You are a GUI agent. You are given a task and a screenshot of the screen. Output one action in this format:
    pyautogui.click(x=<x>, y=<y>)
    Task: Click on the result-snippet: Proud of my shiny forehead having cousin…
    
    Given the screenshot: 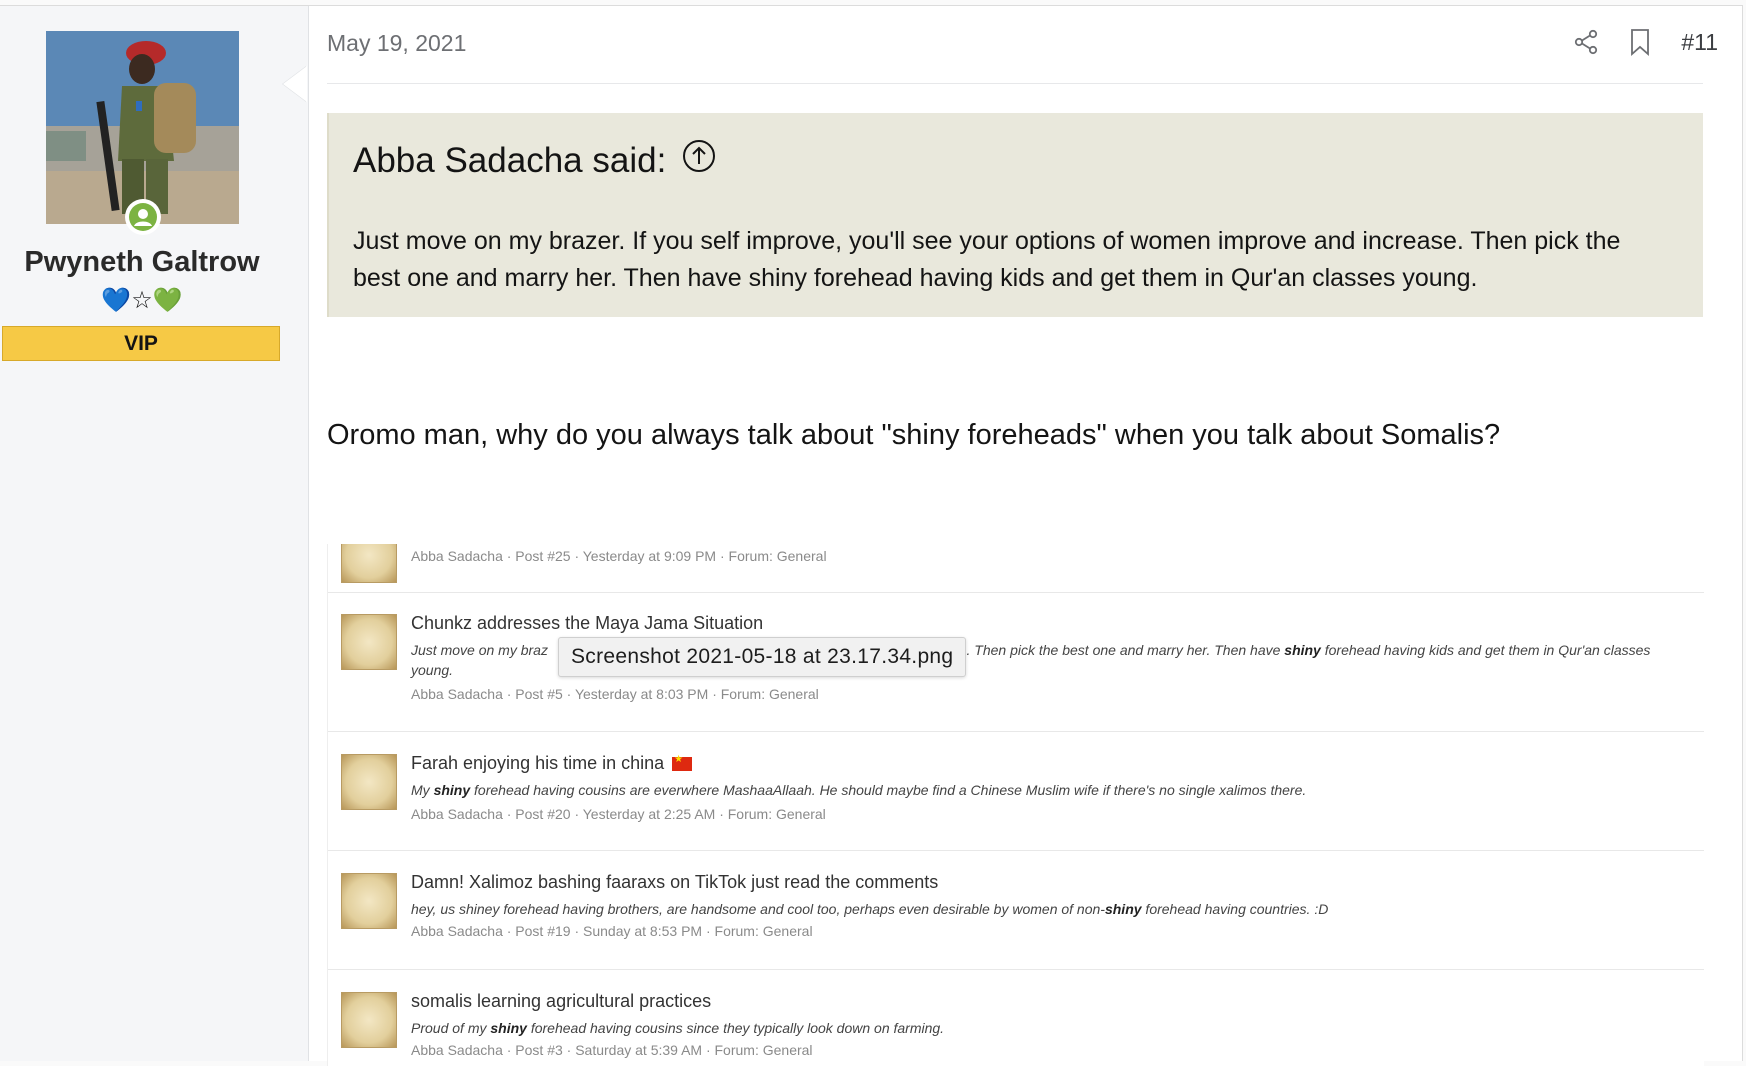 What is the action you would take?
    pyautogui.click(x=678, y=1028)
    